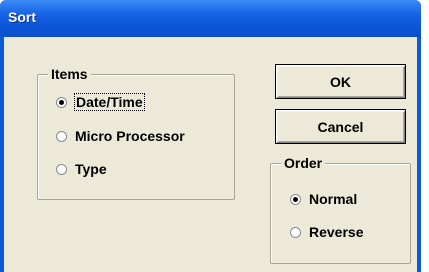  I want to click on window-title: Sort, so click(22, 17).